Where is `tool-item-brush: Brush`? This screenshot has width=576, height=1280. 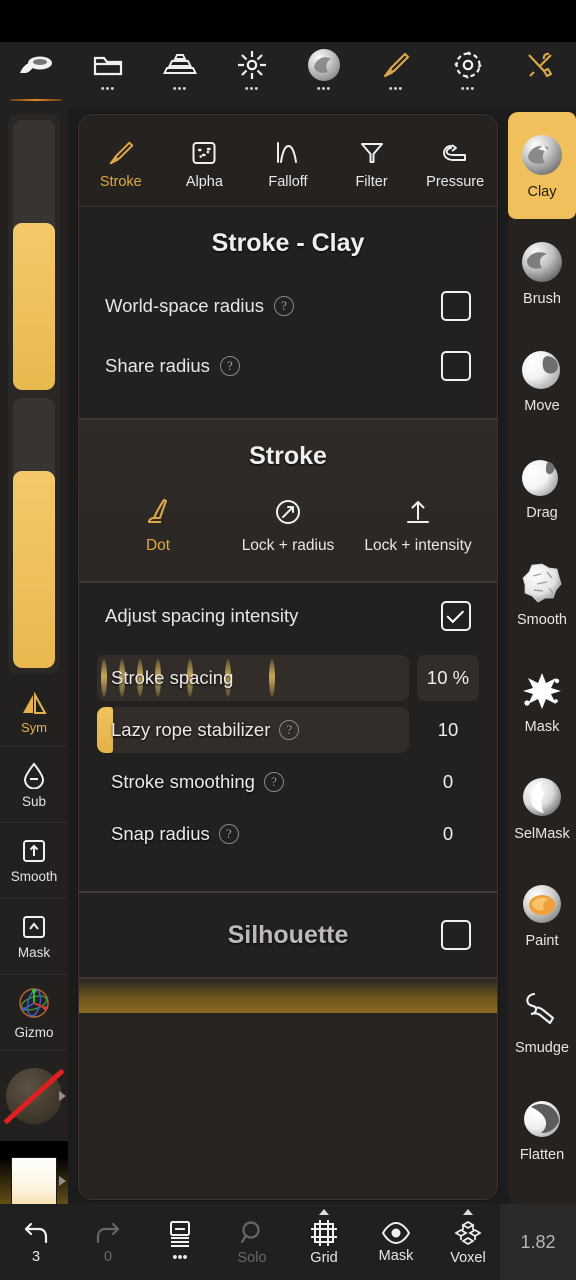 tool-item-brush: Brush is located at coordinates (542, 272).